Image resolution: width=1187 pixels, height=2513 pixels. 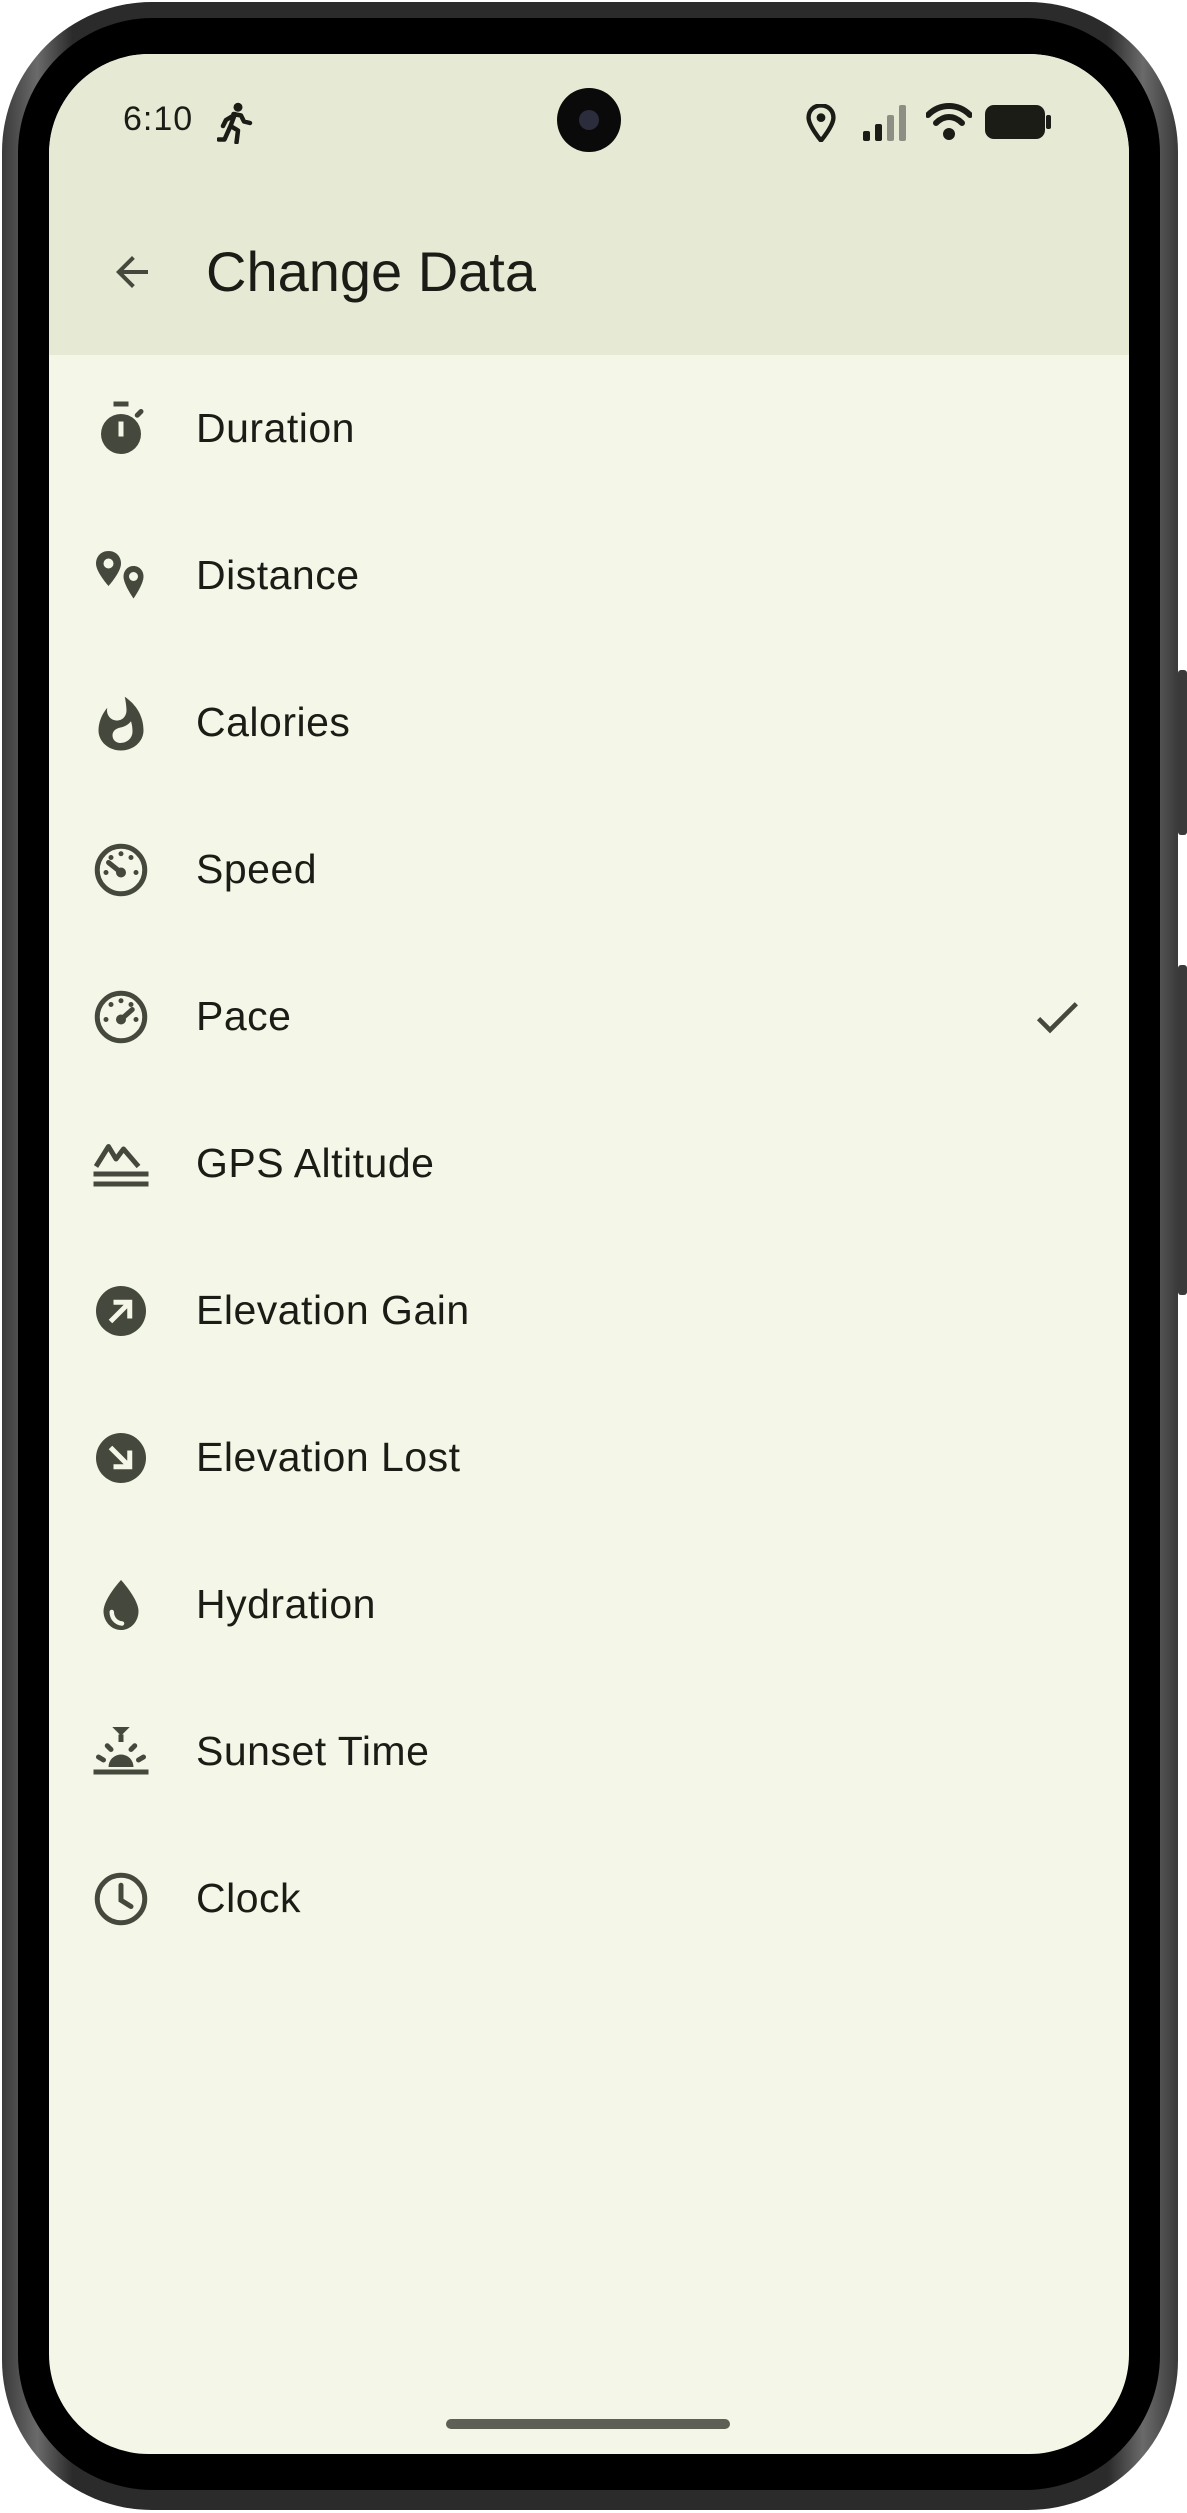 I want to click on list-item-label: Distance, so click(x=278, y=575).